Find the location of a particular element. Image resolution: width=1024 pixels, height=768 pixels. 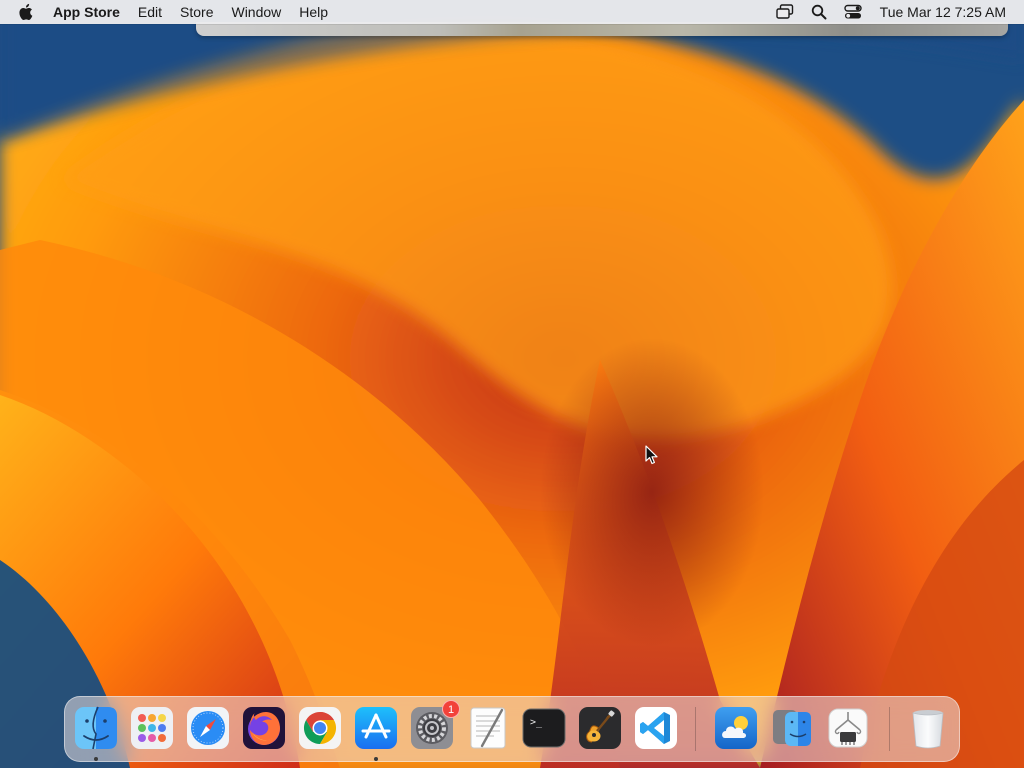

dock-item-firefox is located at coordinates (264, 728).